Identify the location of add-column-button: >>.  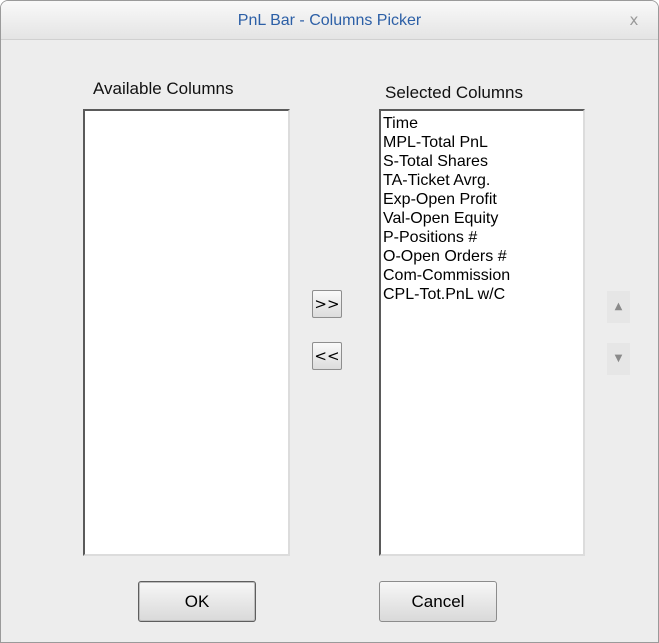
(327, 304).